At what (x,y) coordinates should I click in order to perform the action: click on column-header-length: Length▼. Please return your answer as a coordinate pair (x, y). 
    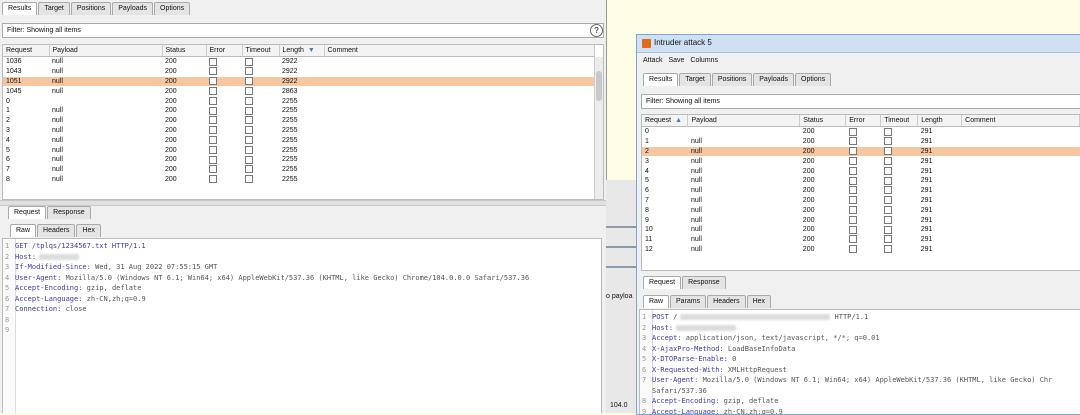
    Looking at the image, I should click on (301, 51).